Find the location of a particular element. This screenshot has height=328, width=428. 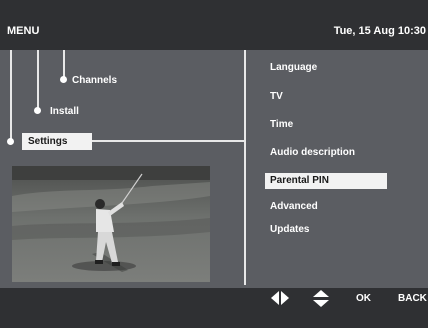

tree-line-inner is located at coordinates (64, 64).